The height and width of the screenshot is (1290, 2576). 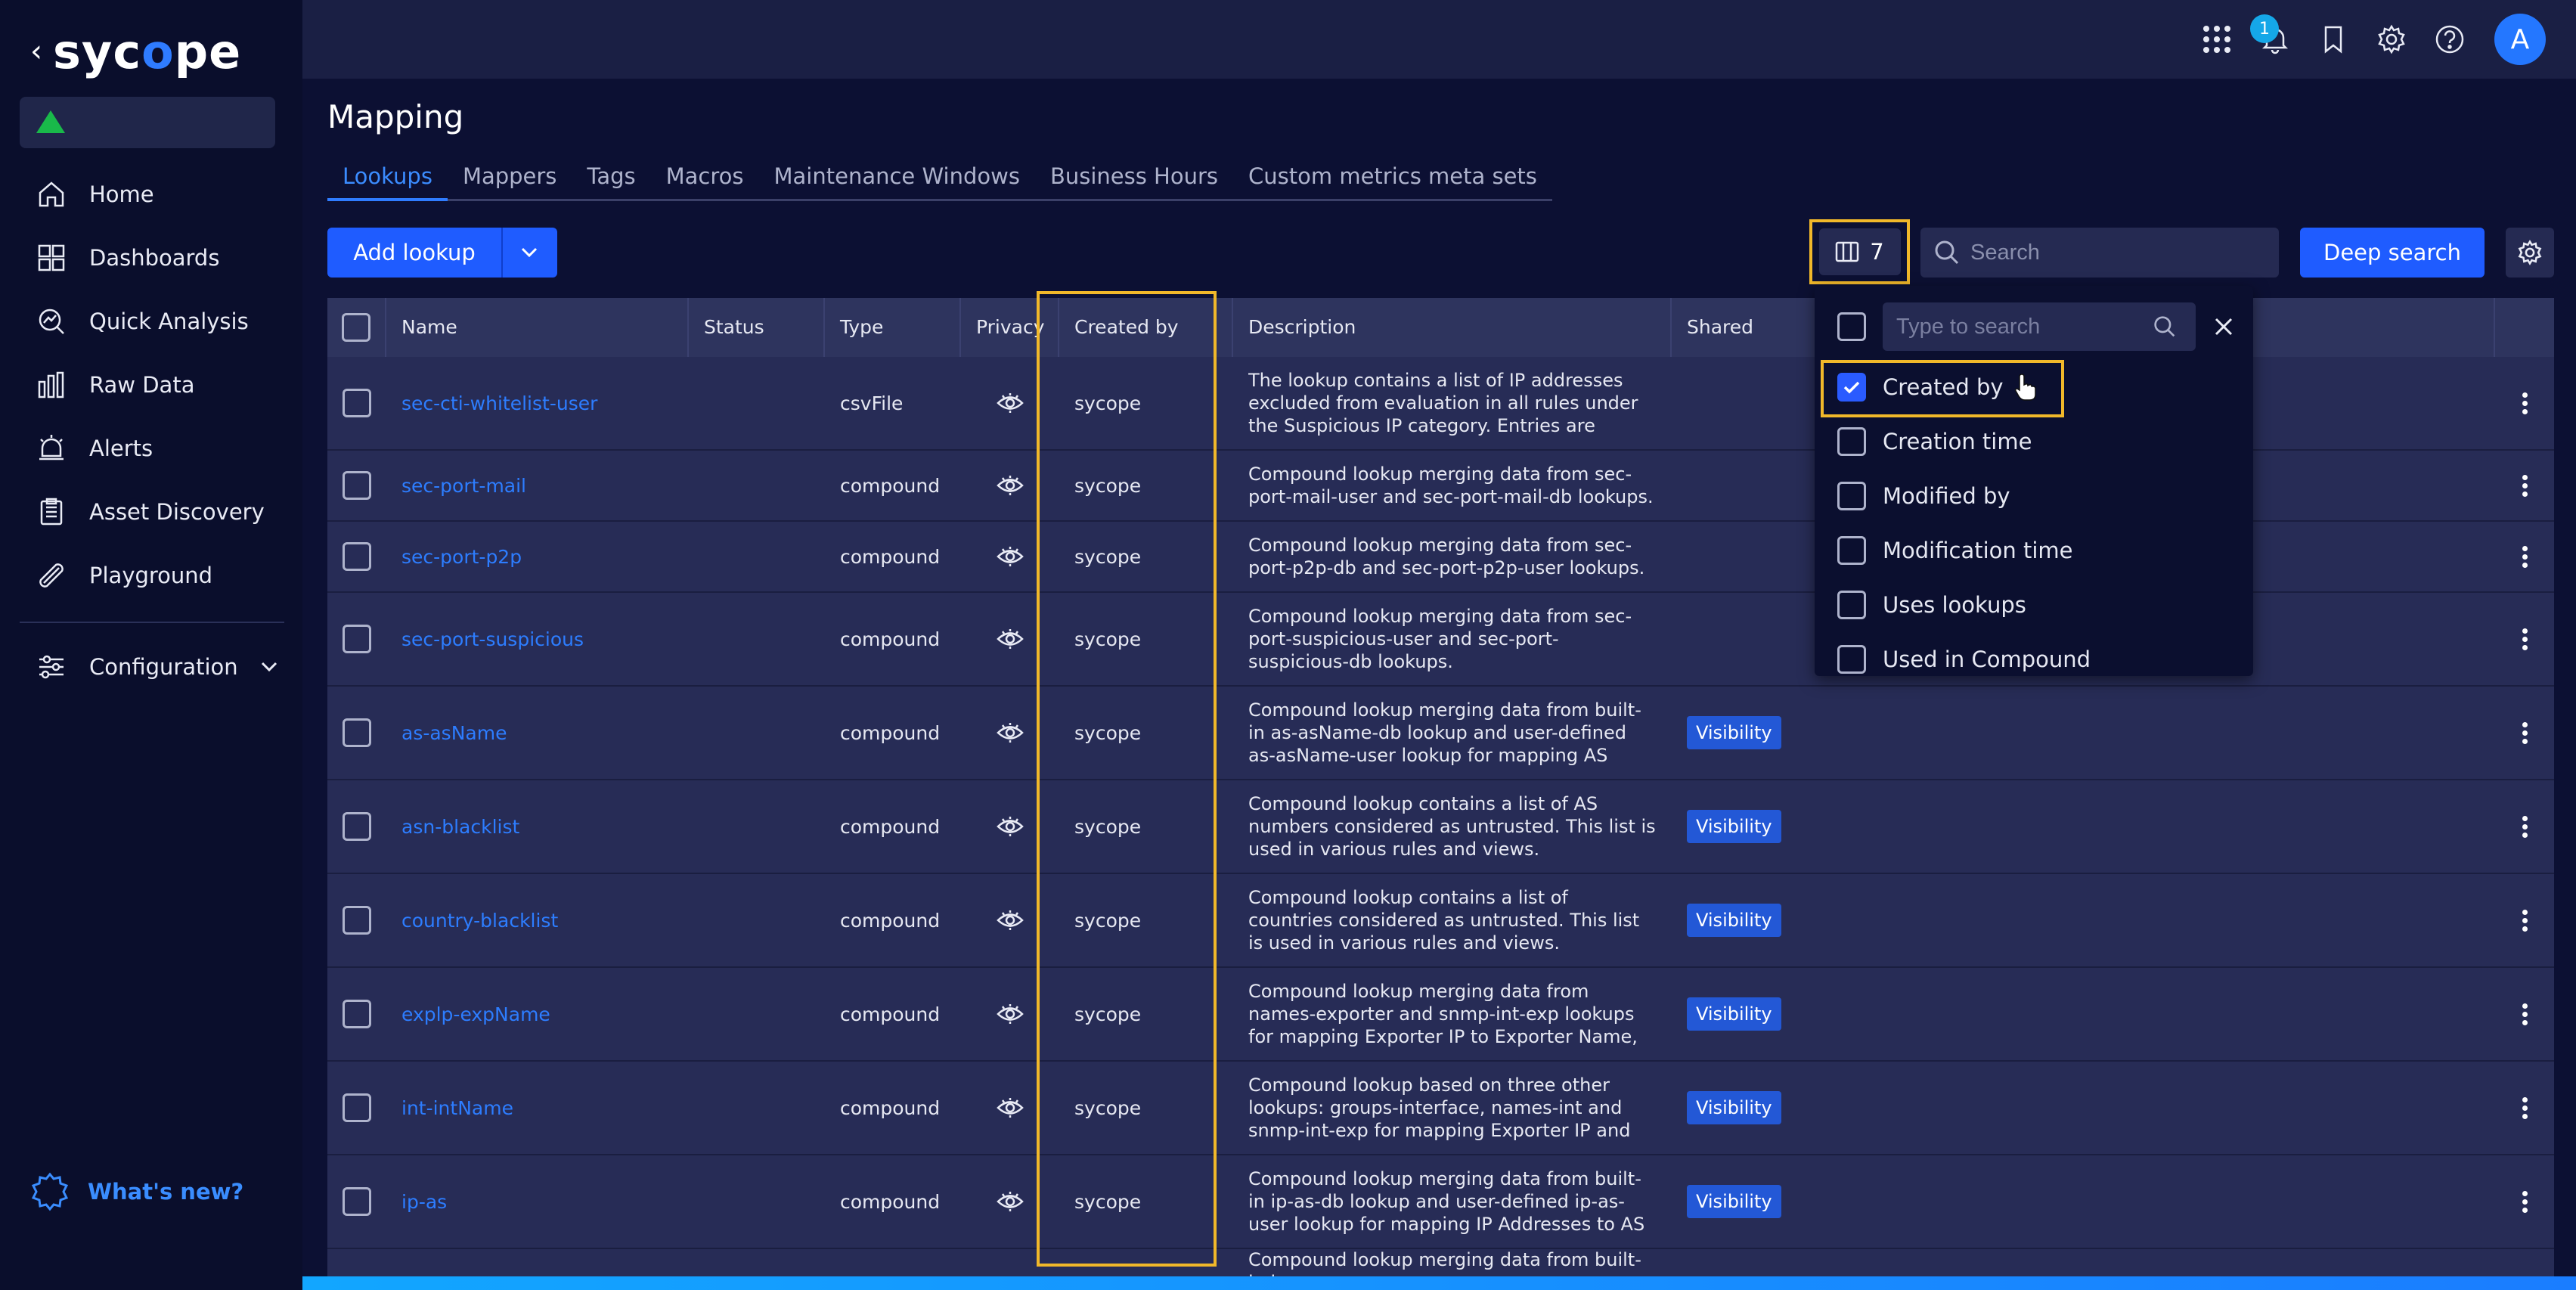 What do you see at coordinates (2114, 252) in the screenshot?
I see `search-input` at bounding box center [2114, 252].